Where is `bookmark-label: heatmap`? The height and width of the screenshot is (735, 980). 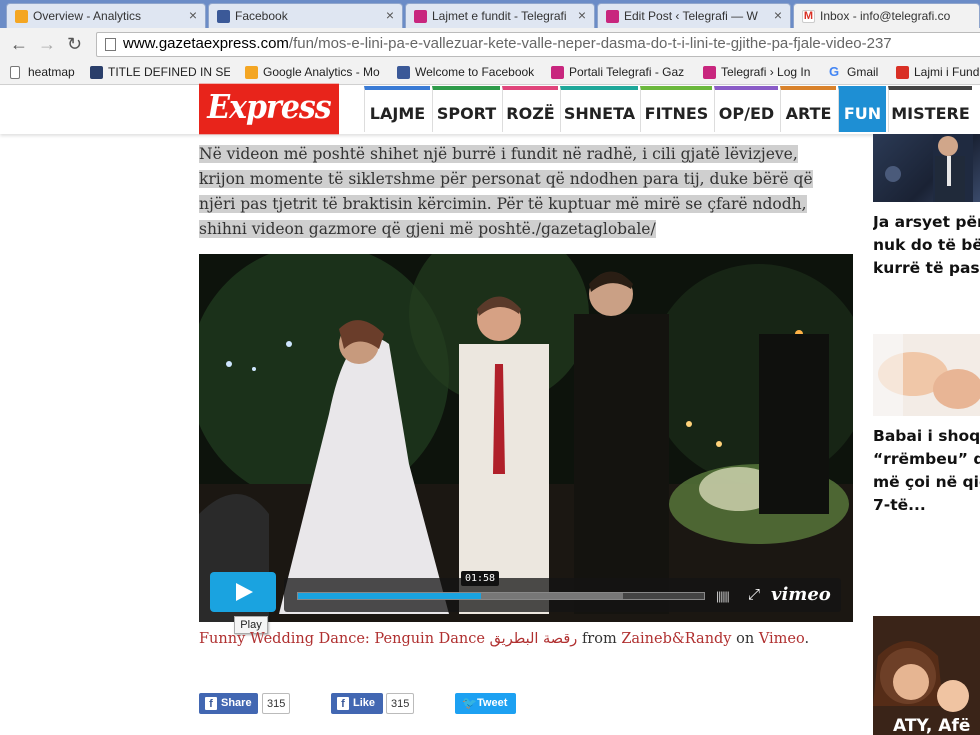 bookmark-label: heatmap is located at coordinates (51, 72).